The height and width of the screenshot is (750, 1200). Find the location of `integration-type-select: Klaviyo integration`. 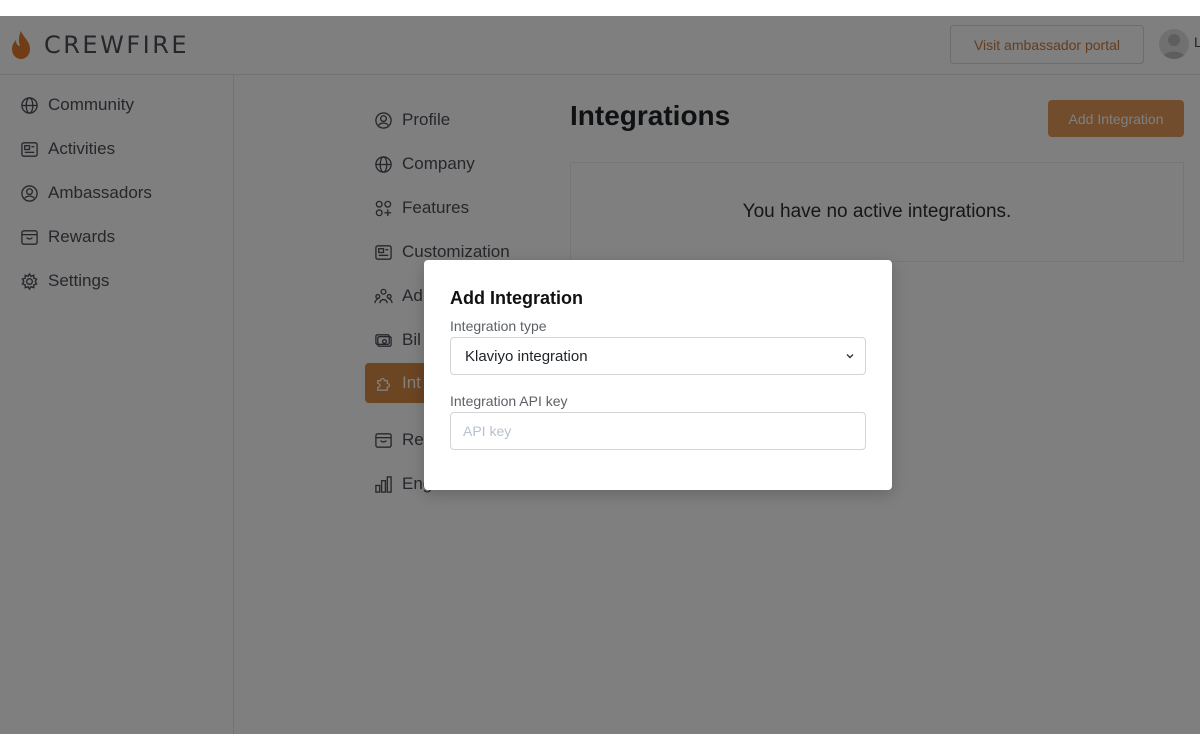

integration-type-select: Klaviyo integration is located at coordinates (658, 356).